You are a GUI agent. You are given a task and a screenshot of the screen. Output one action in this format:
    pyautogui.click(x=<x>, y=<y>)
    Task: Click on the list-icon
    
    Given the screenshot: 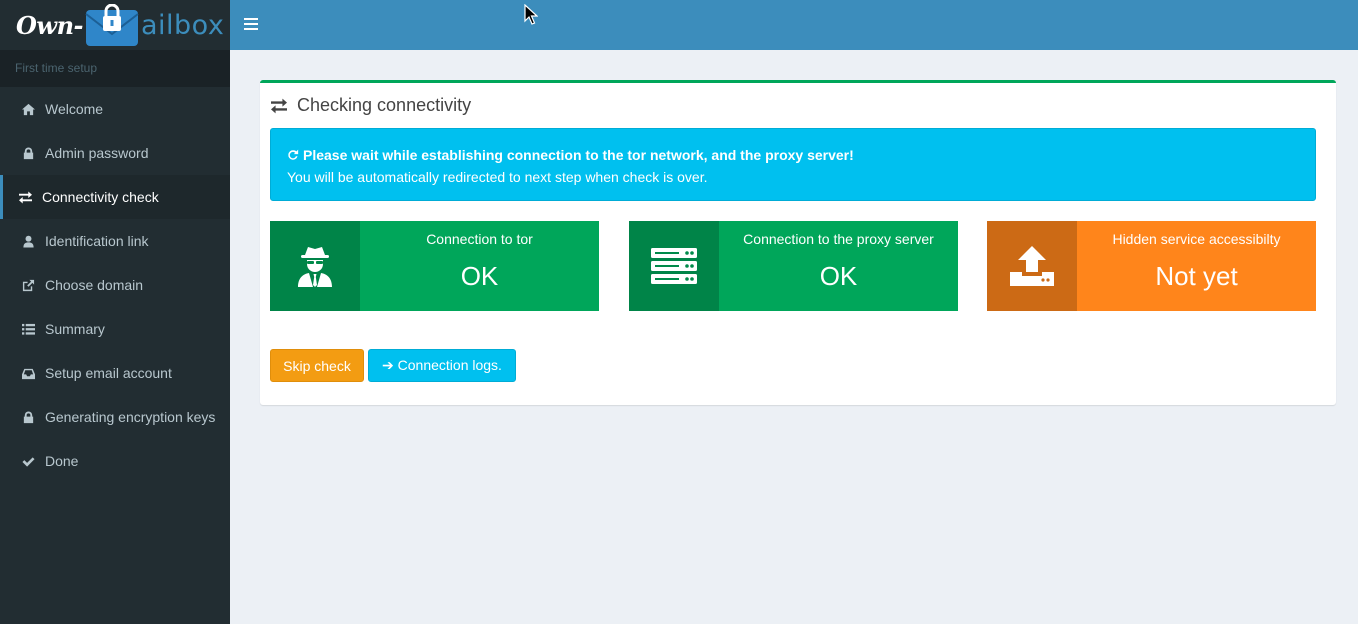 What is the action you would take?
    pyautogui.click(x=28, y=329)
    